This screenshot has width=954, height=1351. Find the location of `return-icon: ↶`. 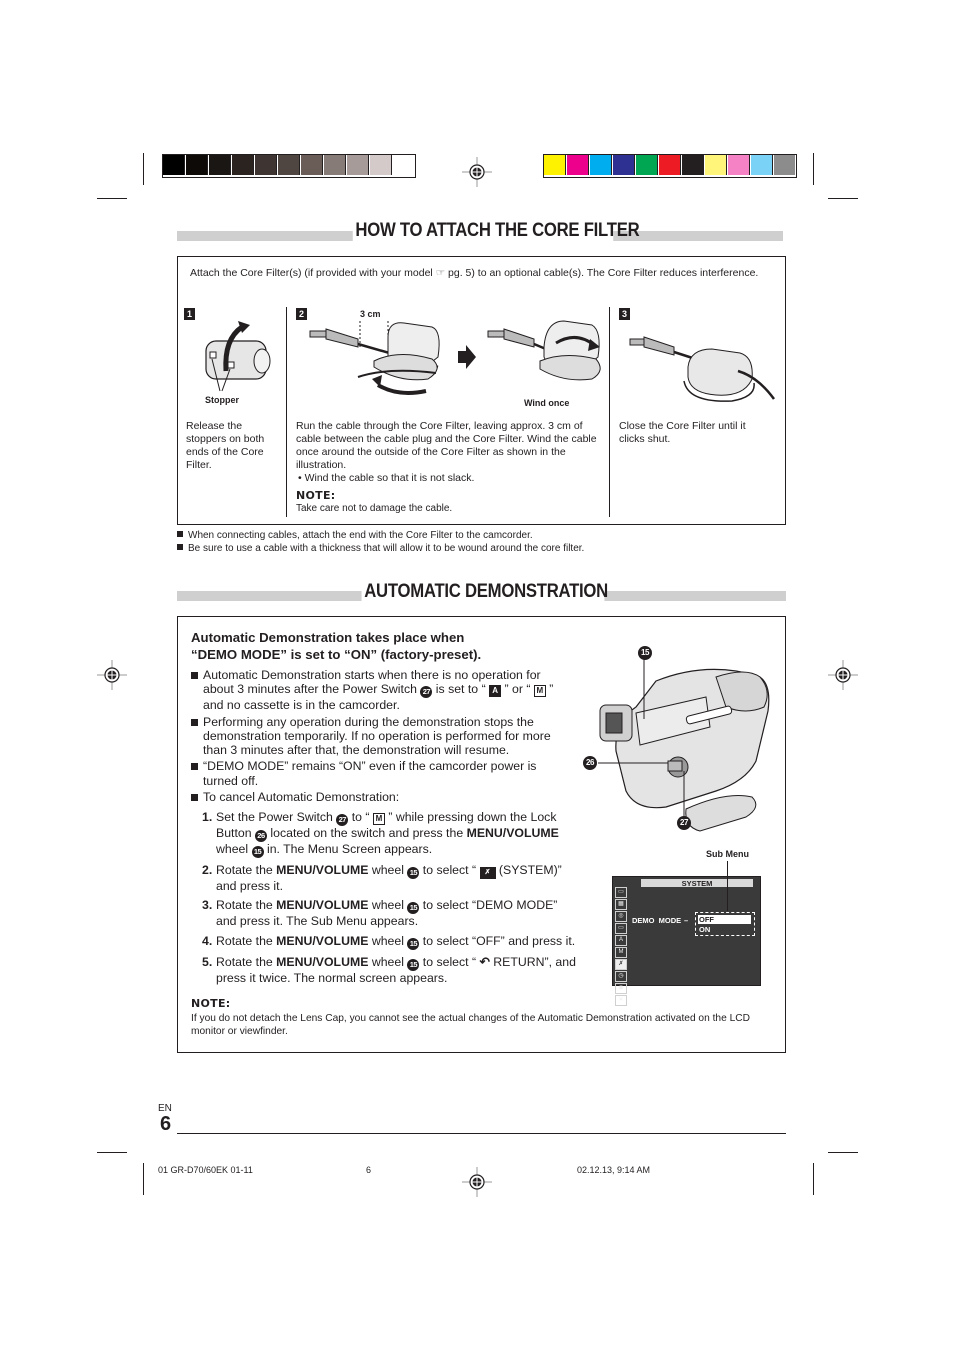

return-icon: ↶ is located at coordinates (484, 961).